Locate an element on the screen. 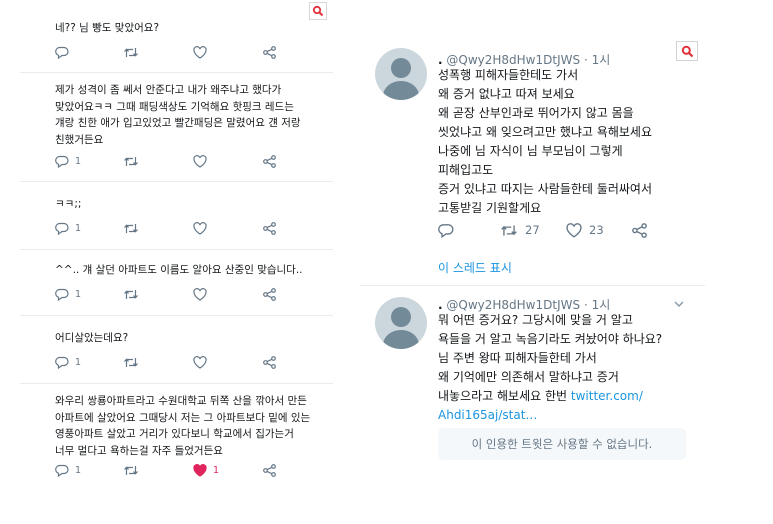  show-thread-link: 이 스레드 표시 is located at coordinates (475, 267).